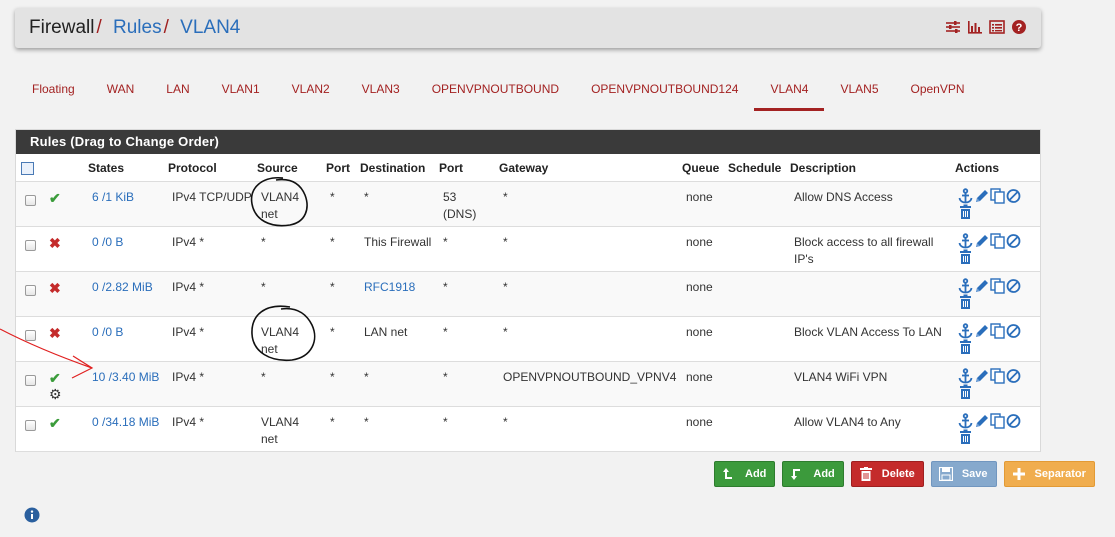  What do you see at coordinates (789, 94) in the screenshot?
I see `tab-vlan4: VLAN4` at bounding box center [789, 94].